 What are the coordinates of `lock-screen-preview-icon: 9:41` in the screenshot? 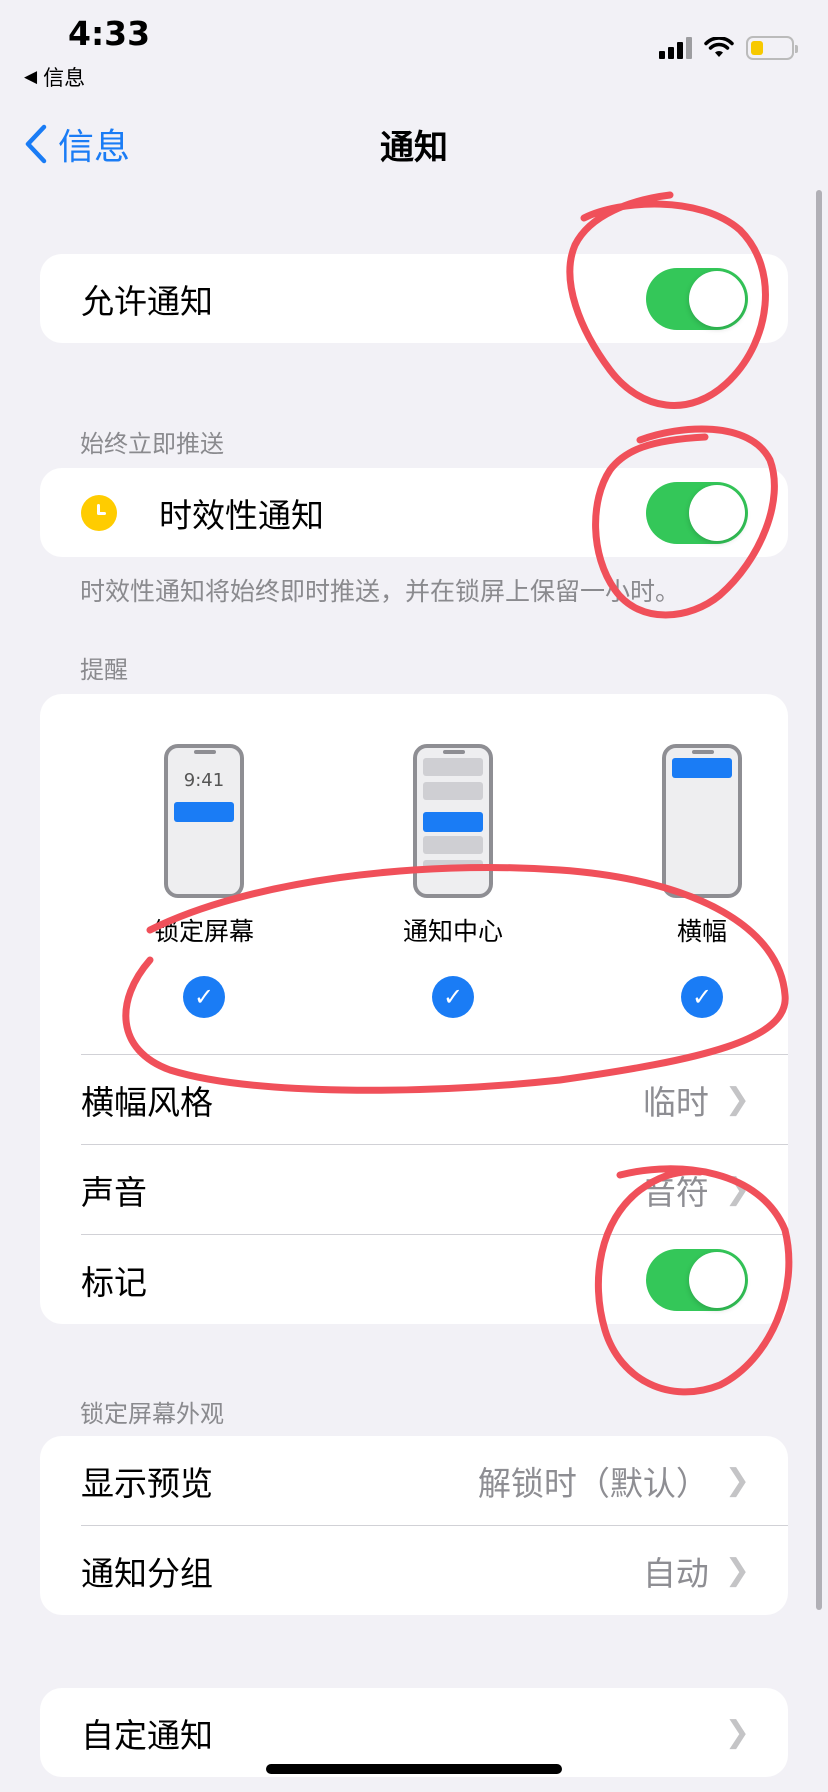 It's located at (204, 821).